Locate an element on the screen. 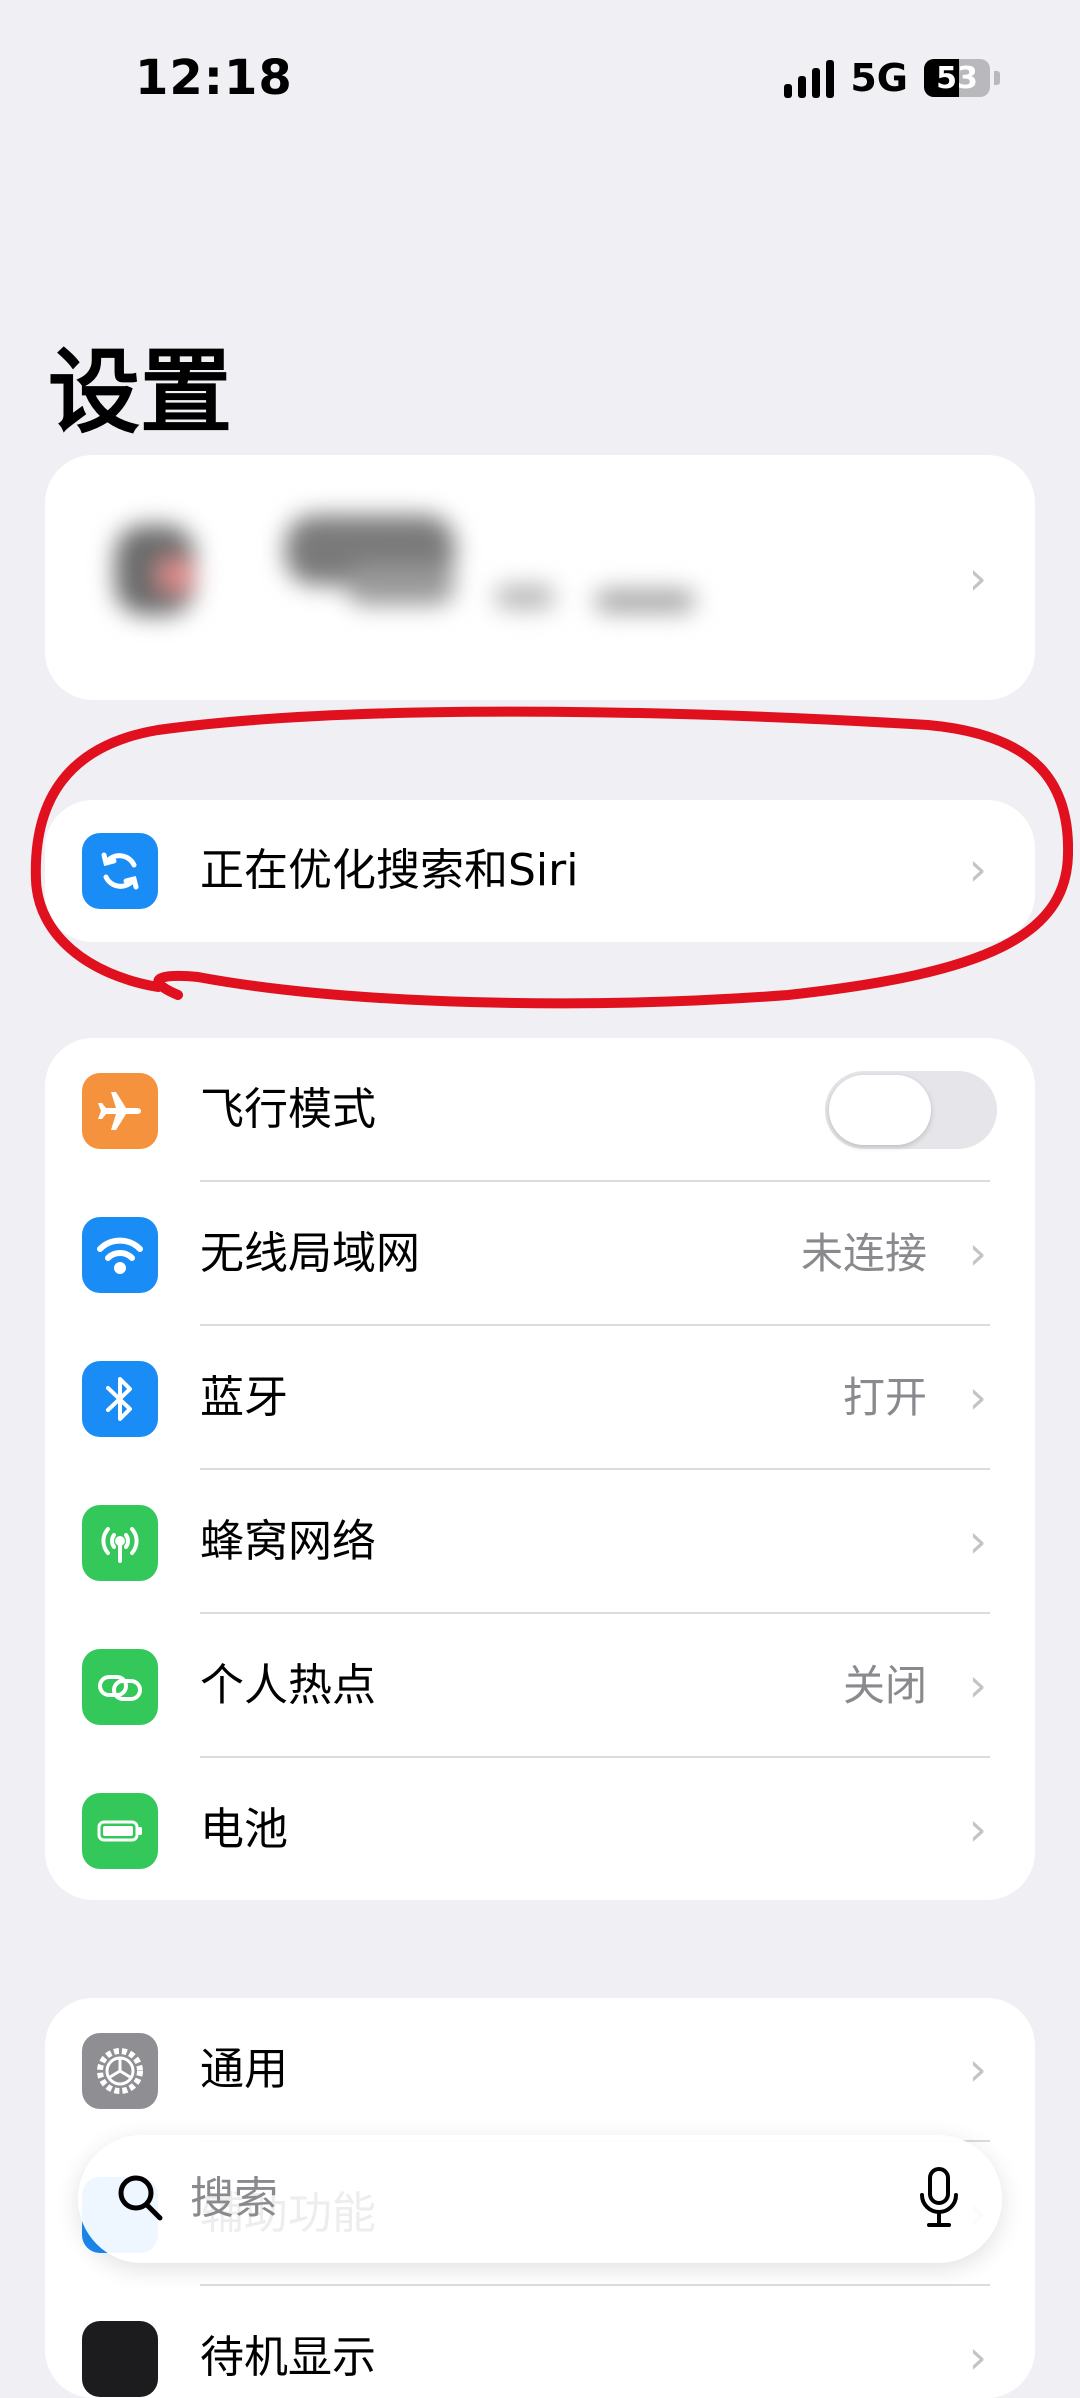  wifi-icon is located at coordinates (120, 1255).